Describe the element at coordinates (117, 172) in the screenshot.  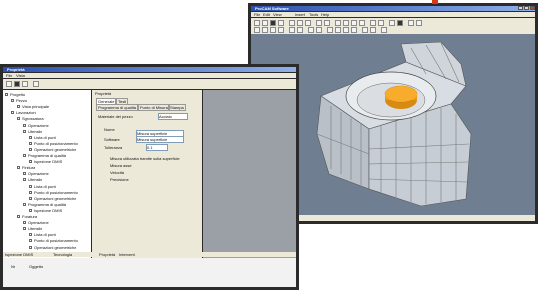
I see `check-speed: Velocità` at that location.